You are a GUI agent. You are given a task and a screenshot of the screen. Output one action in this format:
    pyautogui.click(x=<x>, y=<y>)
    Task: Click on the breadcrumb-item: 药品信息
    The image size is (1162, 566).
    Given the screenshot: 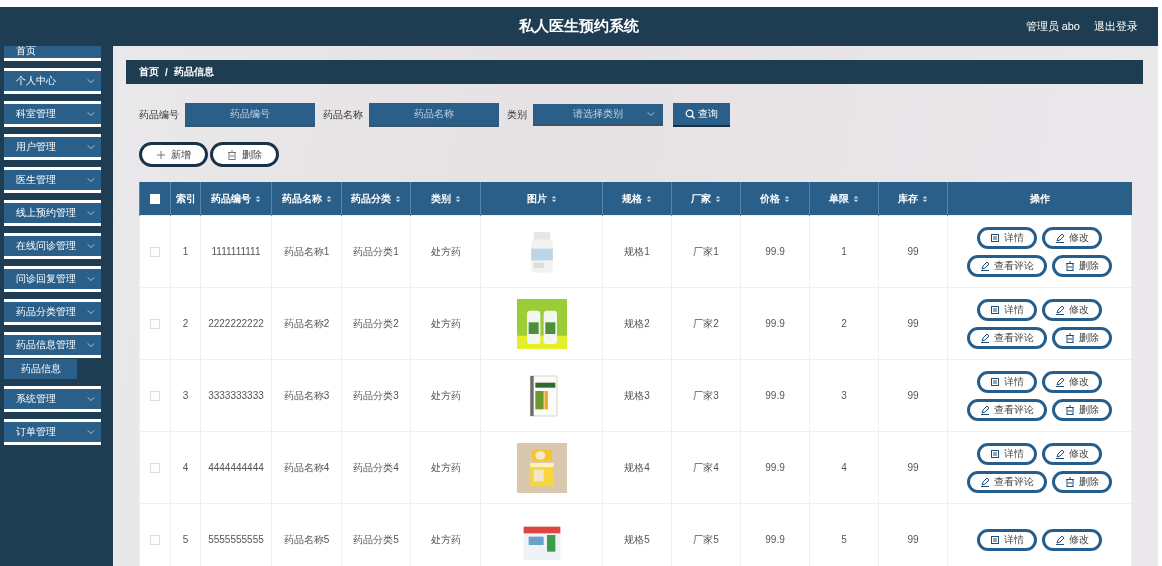 What is the action you would take?
    pyautogui.click(x=193, y=72)
    